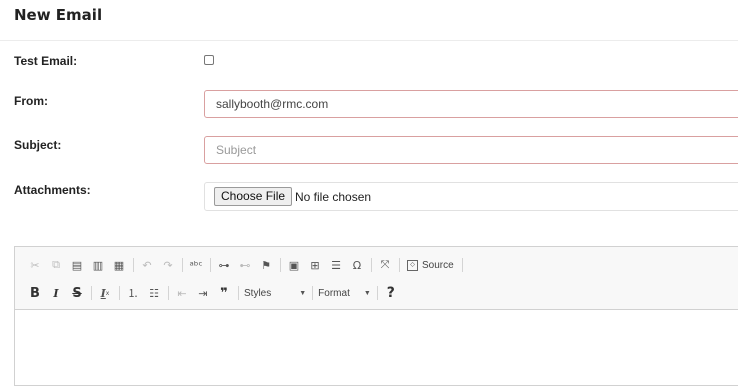  I want to click on styles-label: Styles, so click(258, 293).